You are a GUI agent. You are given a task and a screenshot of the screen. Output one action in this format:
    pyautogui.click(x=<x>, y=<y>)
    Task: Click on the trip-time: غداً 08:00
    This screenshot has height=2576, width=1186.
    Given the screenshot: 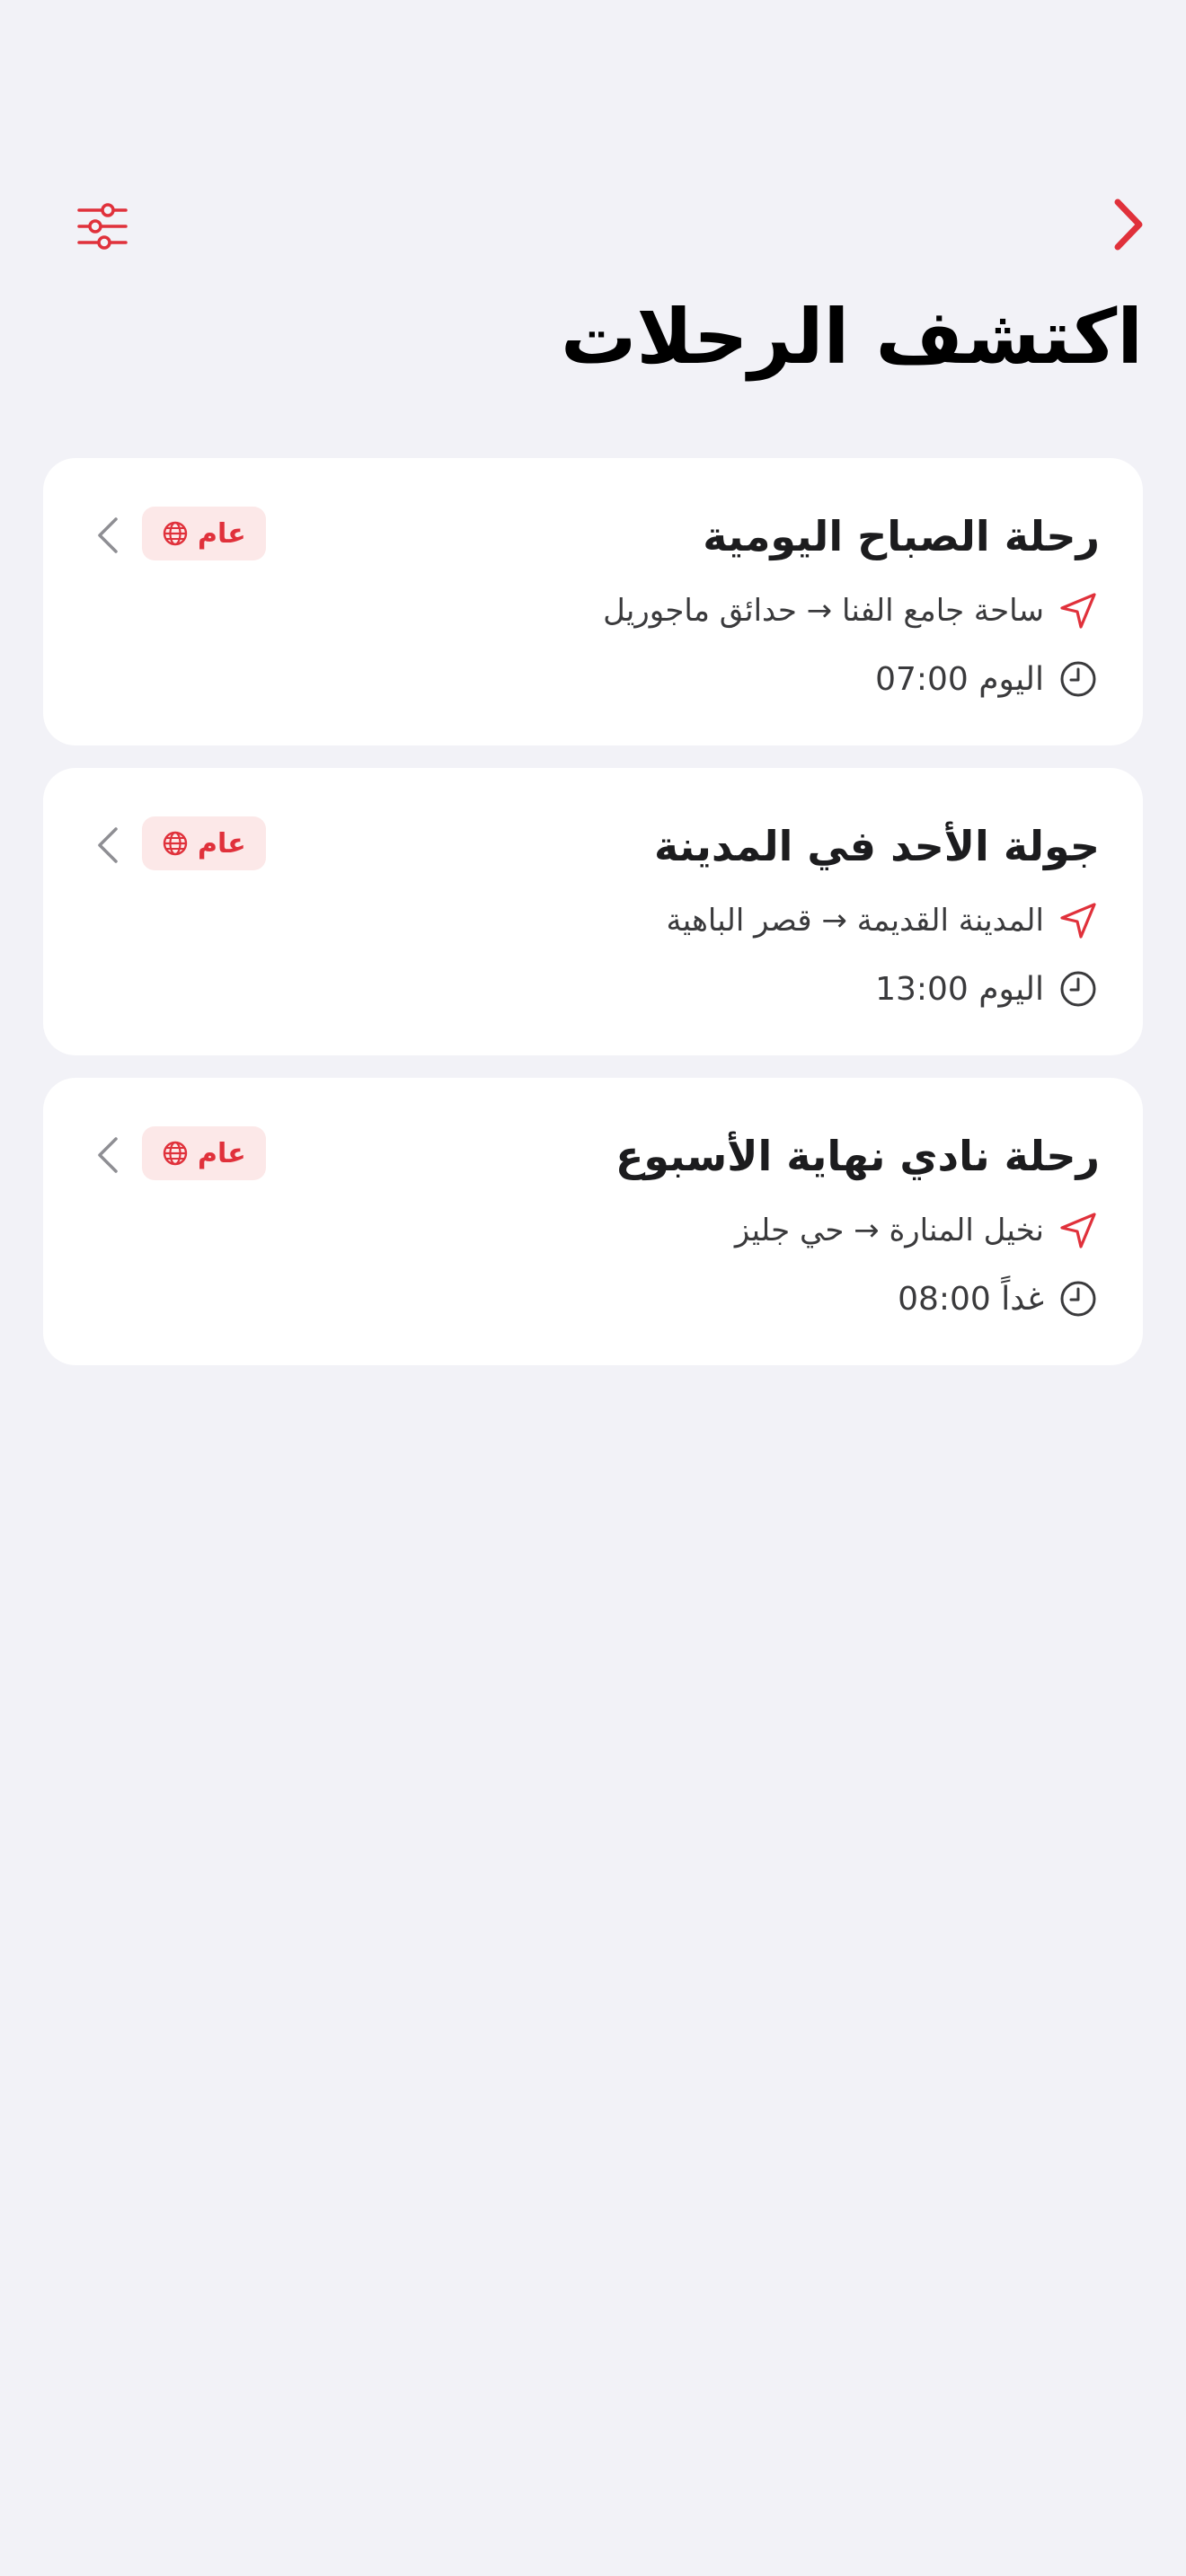 What is the action you would take?
    pyautogui.click(x=999, y=1299)
    